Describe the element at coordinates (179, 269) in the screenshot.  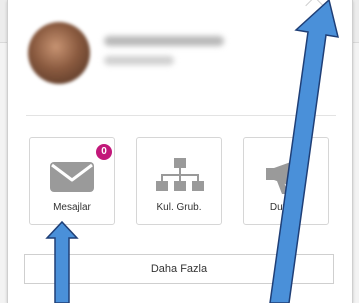
I see `more-button: Daha Fazla` at that location.